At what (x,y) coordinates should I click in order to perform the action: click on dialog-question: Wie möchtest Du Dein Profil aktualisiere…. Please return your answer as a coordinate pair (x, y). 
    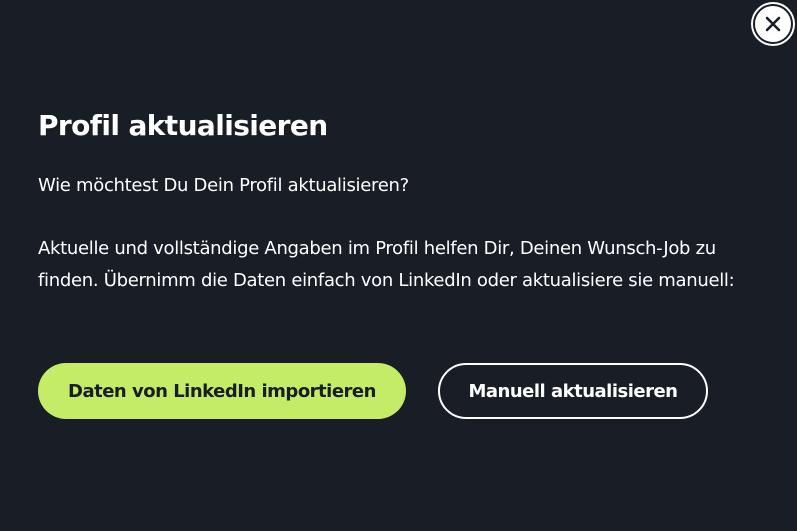
    Looking at the image, I should click on (223, 185).